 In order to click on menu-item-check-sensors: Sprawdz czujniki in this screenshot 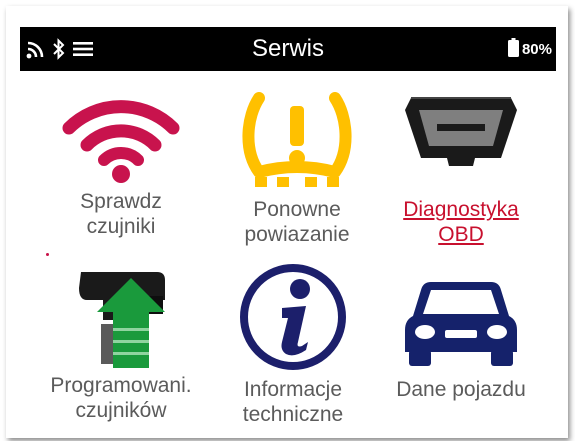, I will do `click(121, 165)`.